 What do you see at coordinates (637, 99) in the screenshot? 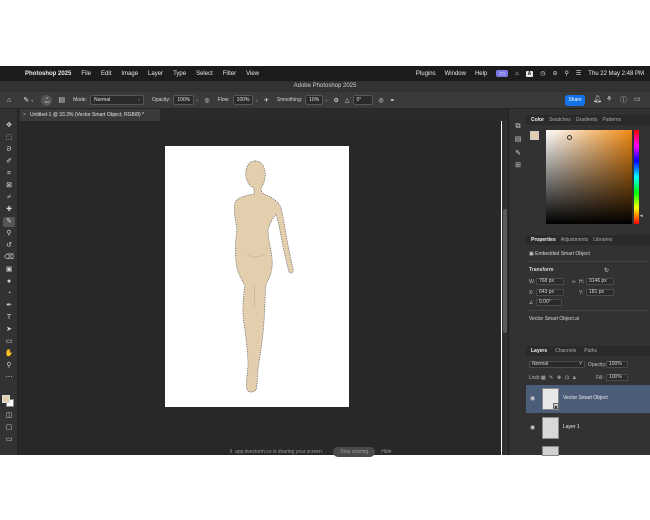
I see `workspace-icon: ▭` at bounding box center [637, 99].